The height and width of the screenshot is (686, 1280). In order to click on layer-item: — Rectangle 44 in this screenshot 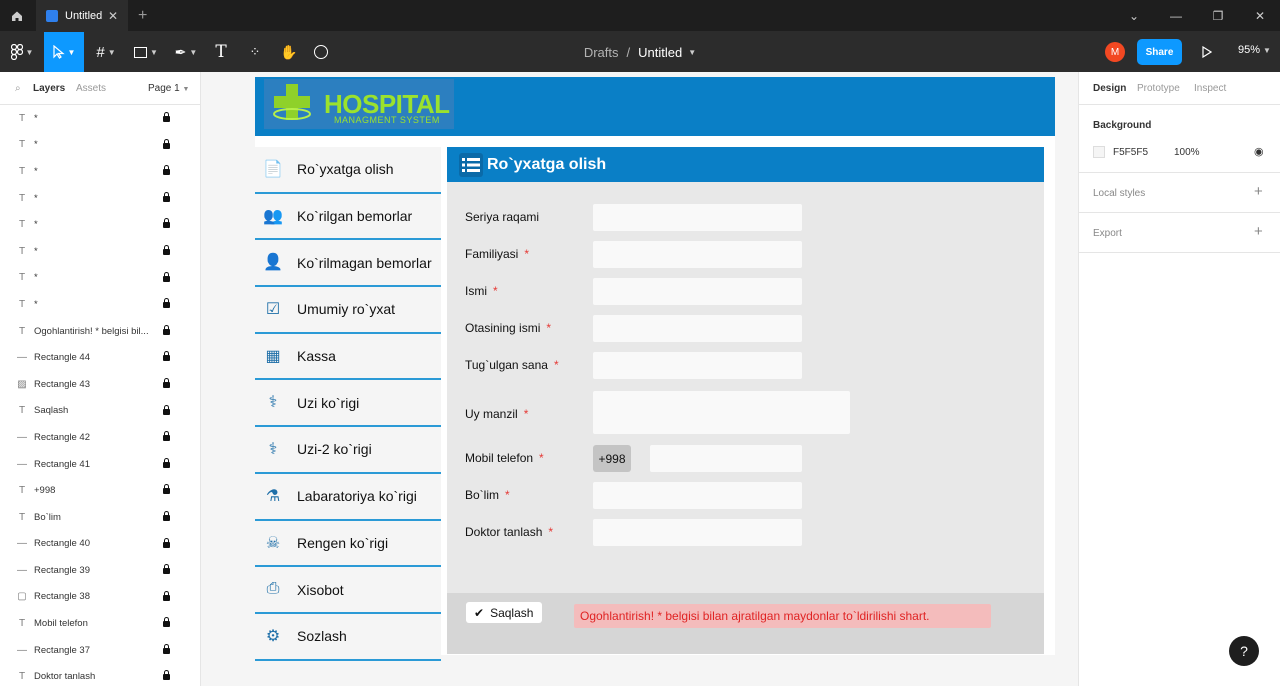, I will do `click(100, 357)`.